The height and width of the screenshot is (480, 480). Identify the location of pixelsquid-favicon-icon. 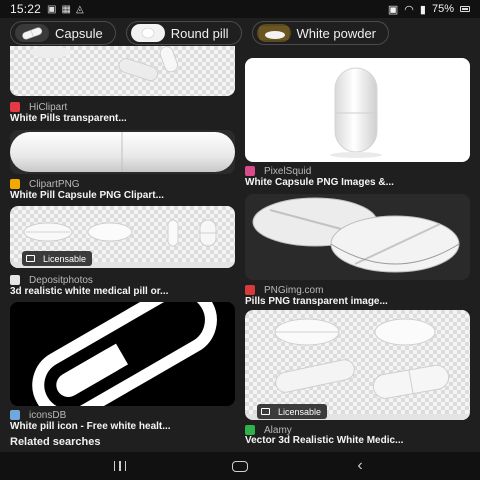
(250, 171).